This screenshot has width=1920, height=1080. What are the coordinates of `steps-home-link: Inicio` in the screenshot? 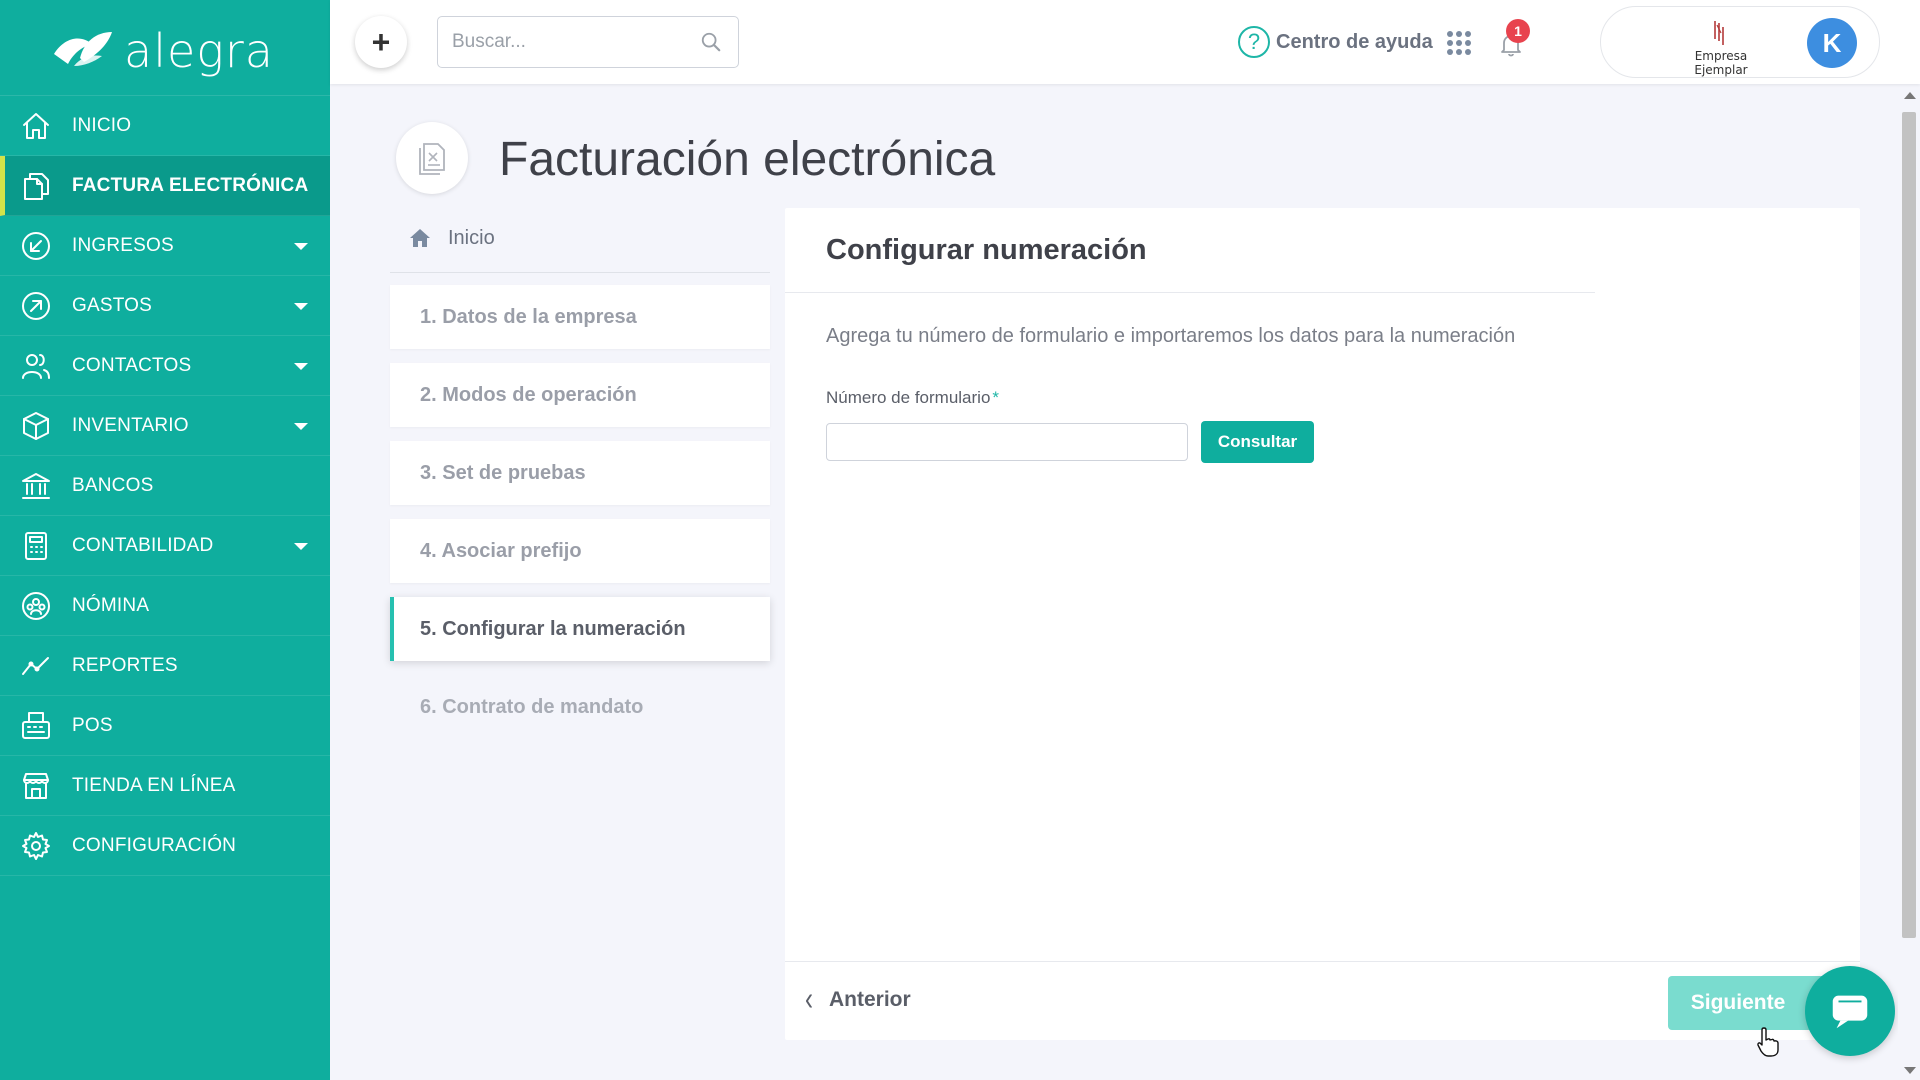 It's located at (451, 238).